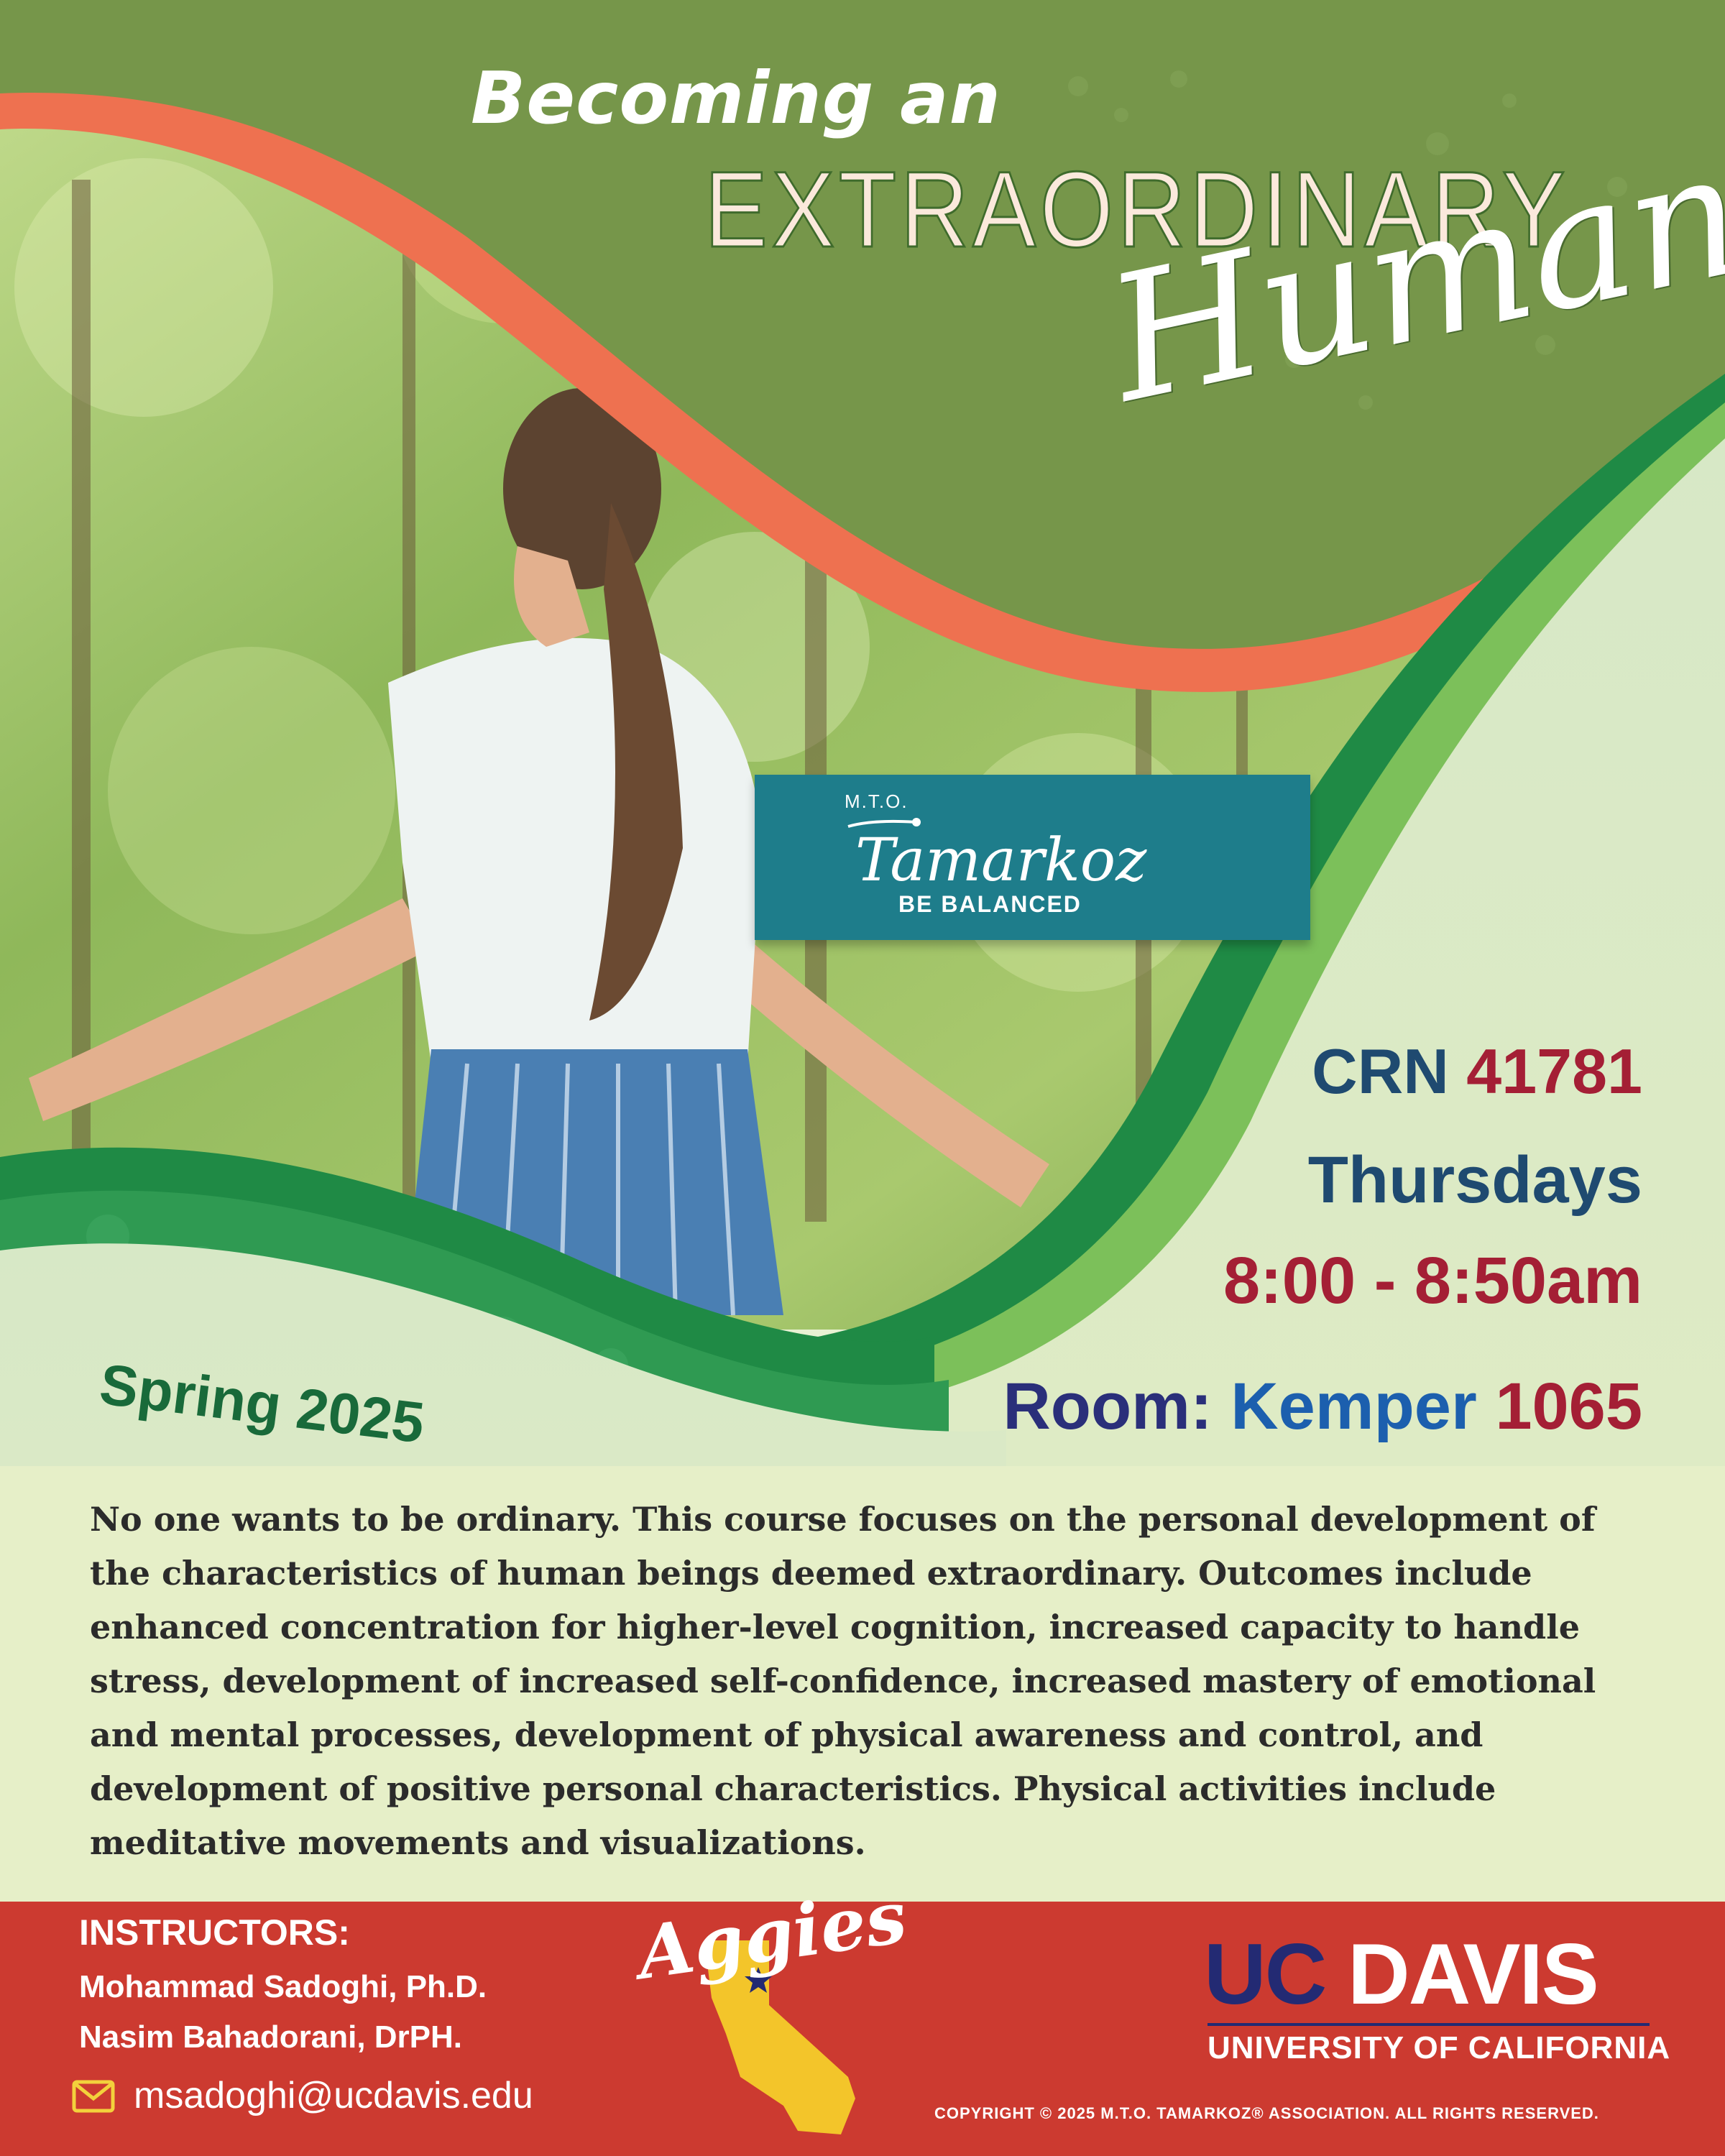 The height and width of the screenshot is (2156, 1725). Describe the element at coordinates (1108, 1406) in the screenshot. I see `room-label: Room:` at that location.